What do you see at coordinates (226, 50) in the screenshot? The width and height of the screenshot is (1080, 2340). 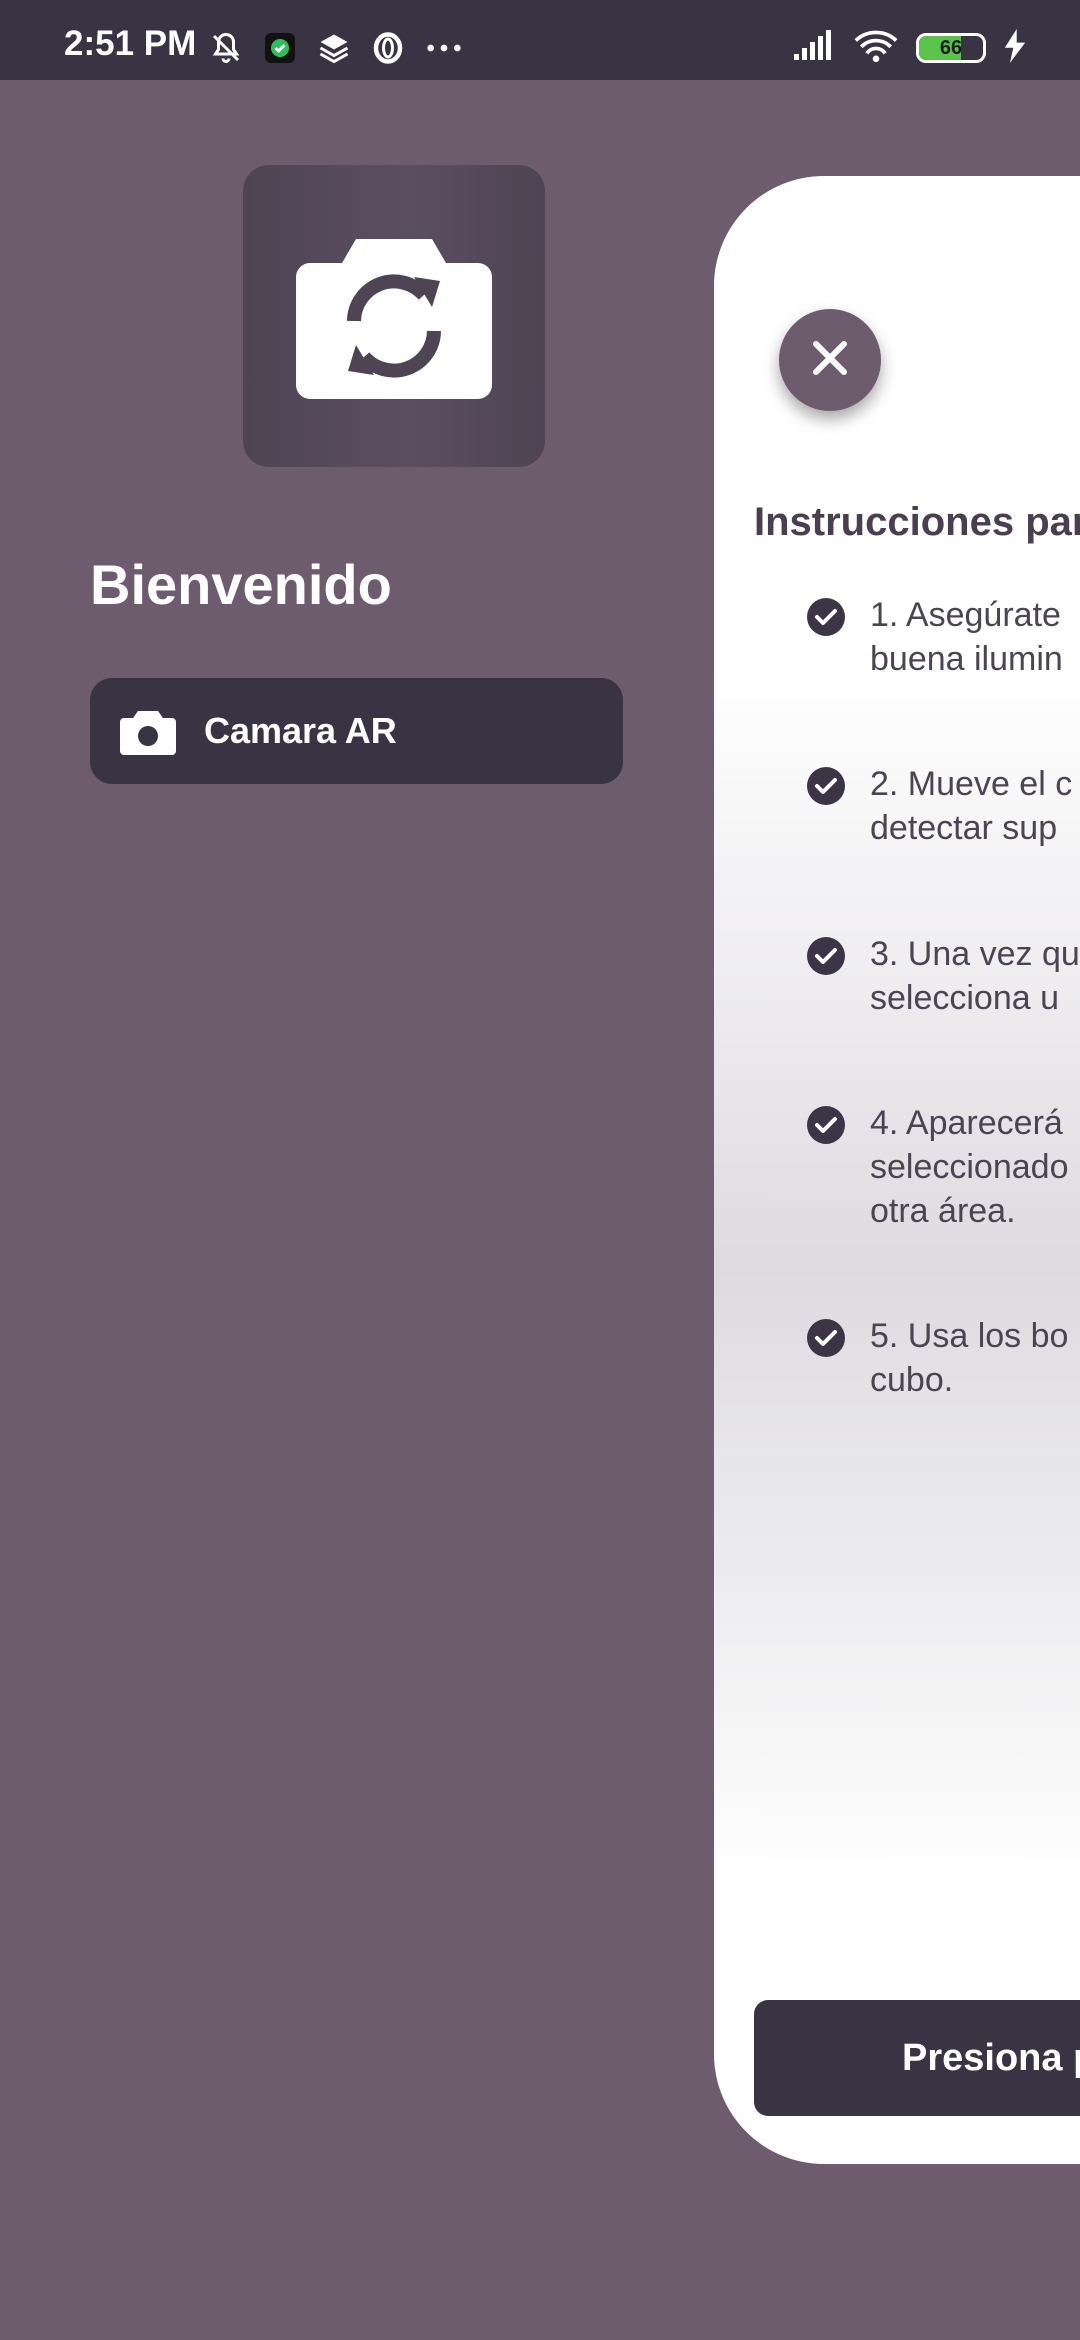 I see `notifications-off-icon` at bounding box center [226, 50].